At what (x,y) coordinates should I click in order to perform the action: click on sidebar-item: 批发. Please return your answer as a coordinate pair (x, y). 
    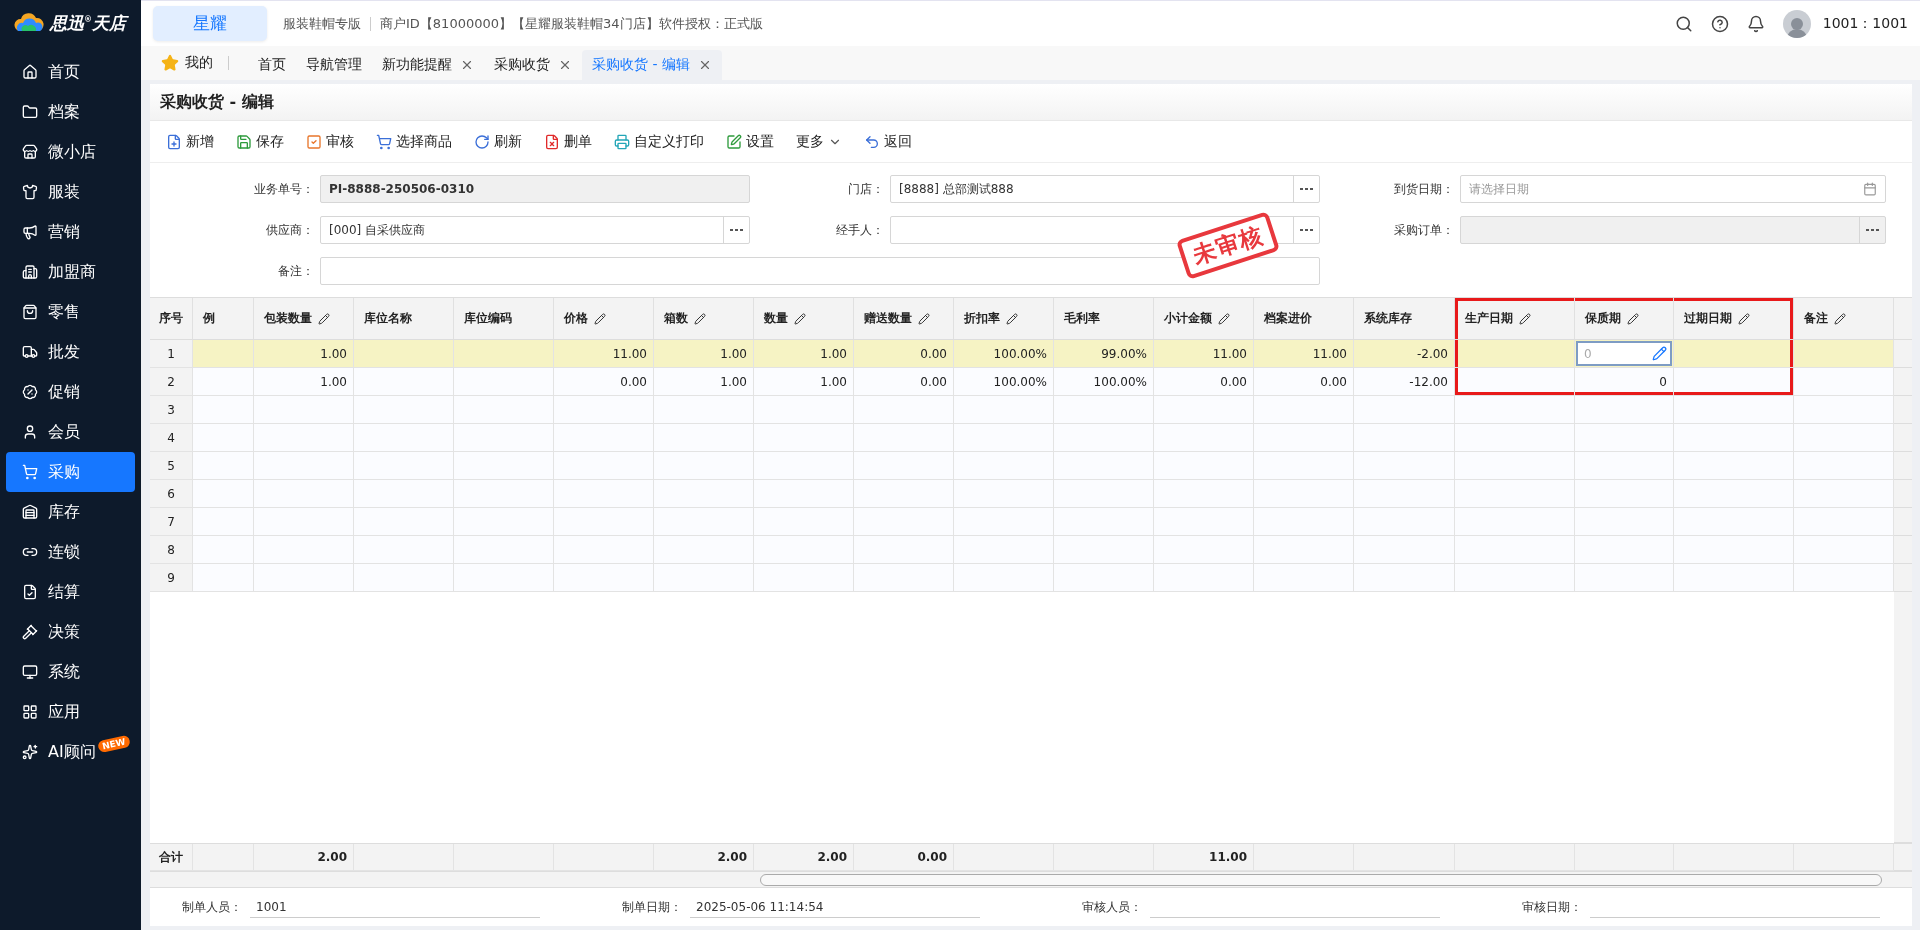
    Looking at the image, I should click on (70, 352).